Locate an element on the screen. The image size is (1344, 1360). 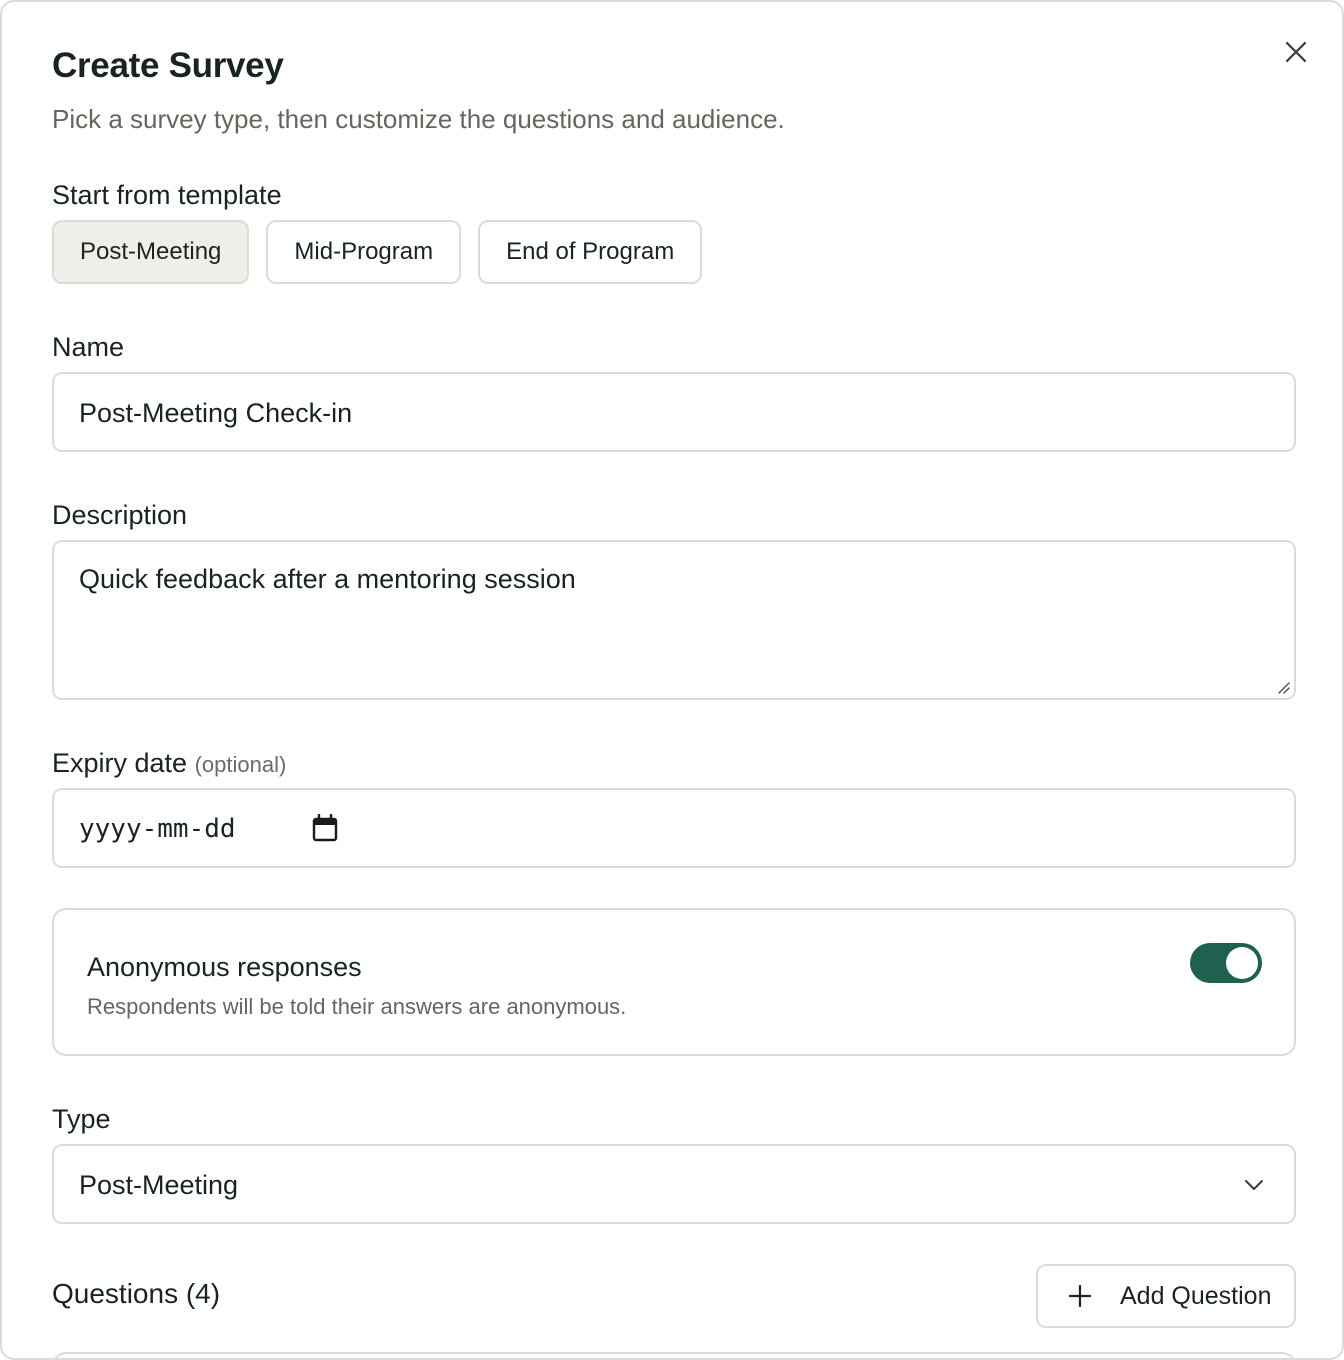
expiry-date-input: yyyy-mm-dd is located at coordinates (674, 828).